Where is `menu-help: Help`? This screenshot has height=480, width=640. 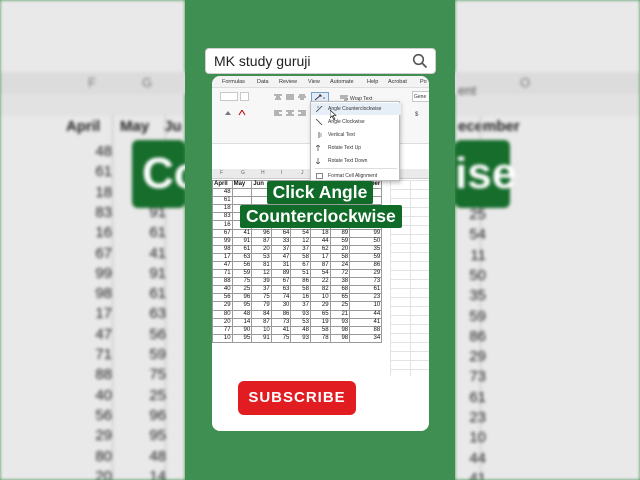
menu-help: Help is located at coordinates (372, 82).